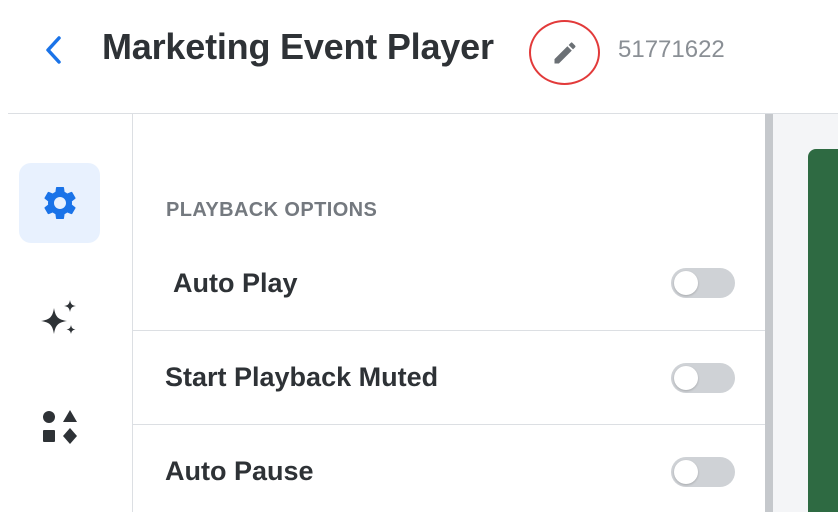 The height and width of the screenshot is (512, 838). What do you see at coordinates (805, 313) in the screenshot?
I see `preview-area` at bounding box center [805, 313].